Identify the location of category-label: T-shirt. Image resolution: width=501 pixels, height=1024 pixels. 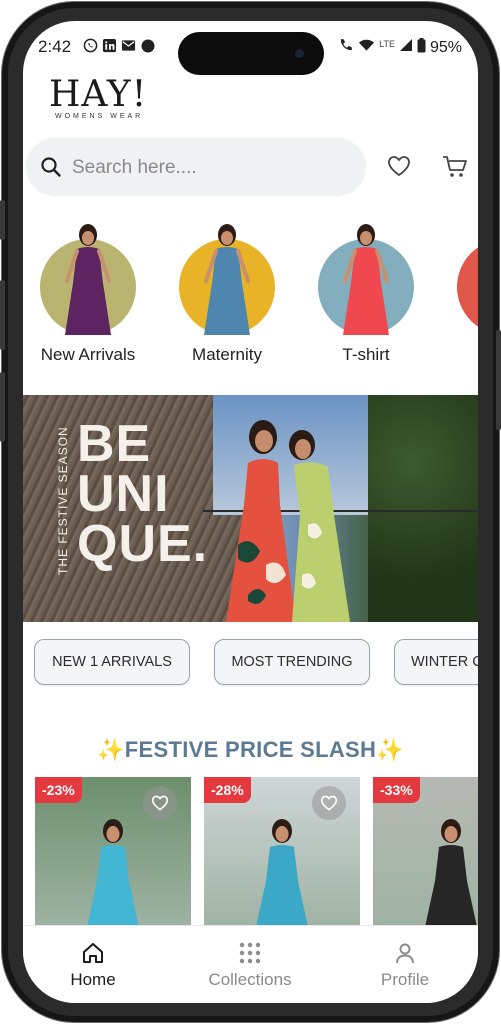
(366, 354).